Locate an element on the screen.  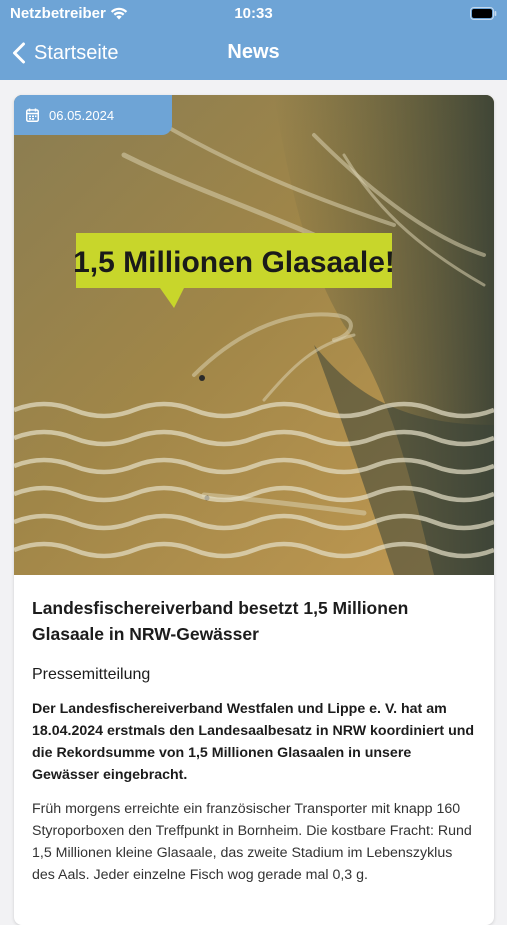
page-title: News is located at coordinates (253, 52).